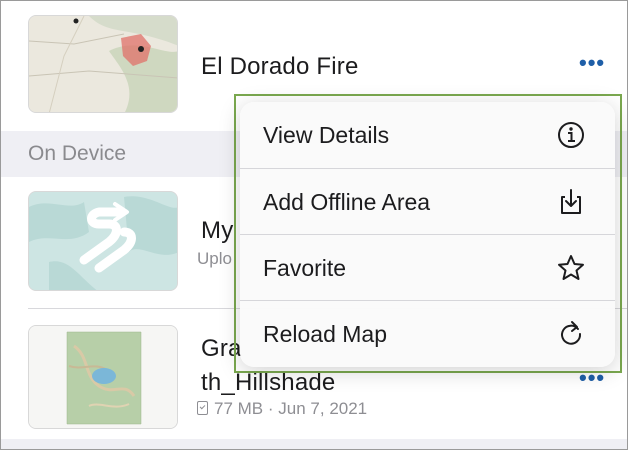  I want to click on reload-icon, so click(571, 334).